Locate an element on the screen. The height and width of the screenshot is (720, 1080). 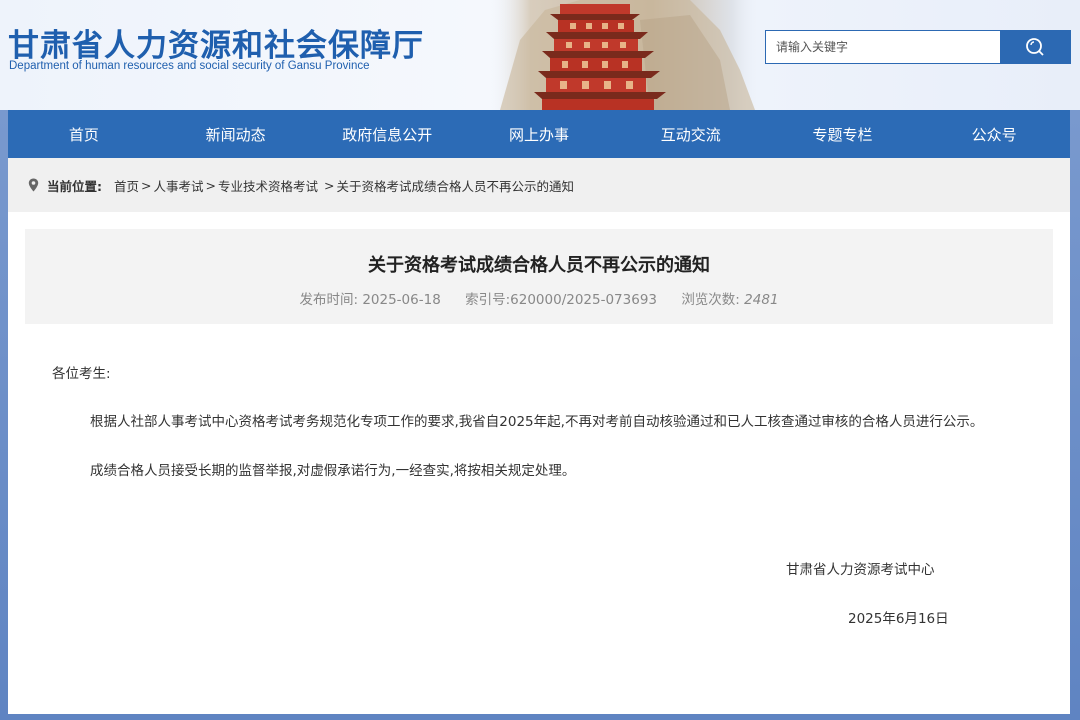
search-icon is located at coordinates (1035, 47).